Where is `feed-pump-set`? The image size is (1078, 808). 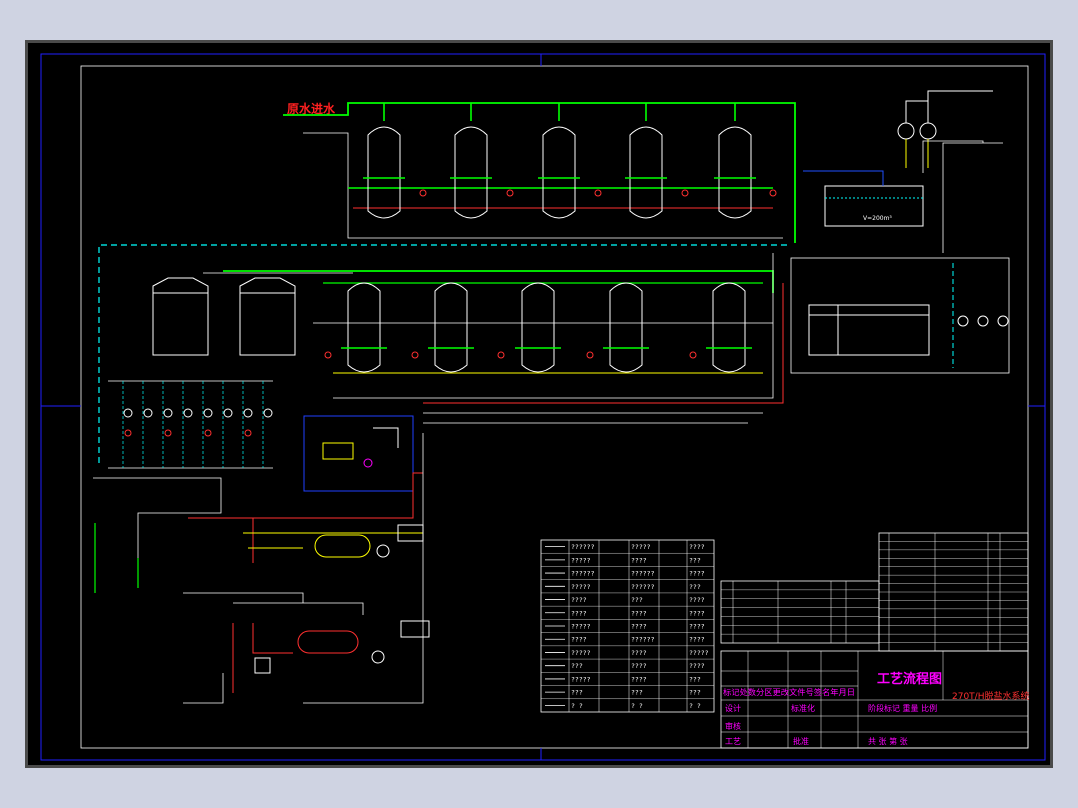 feed-pump-set is located at coordinates (945, 129).